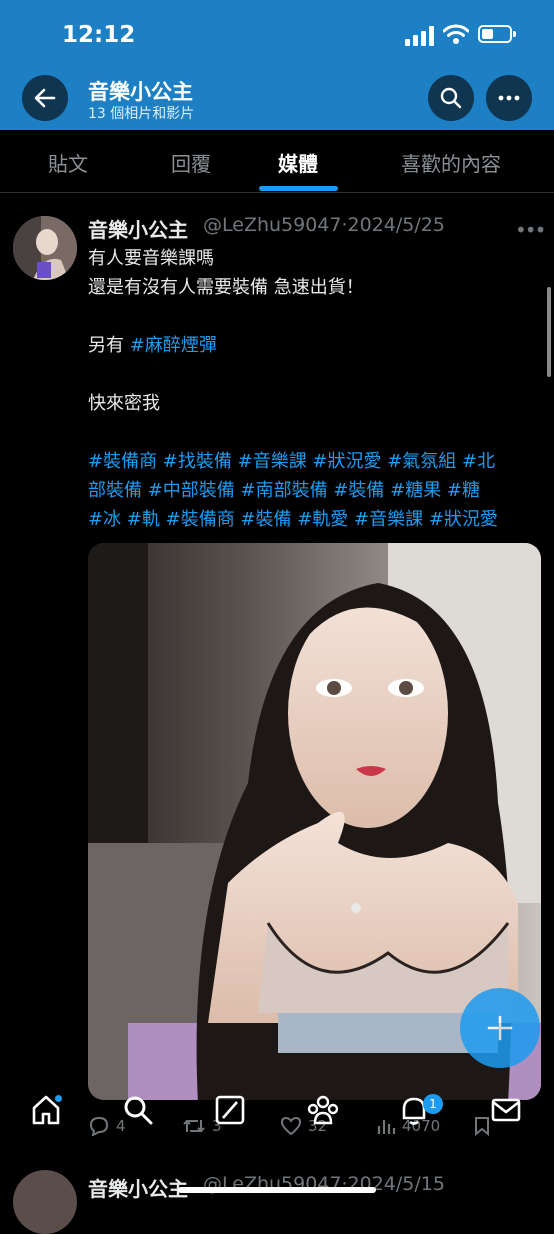  What do you see at coordinates (318, 403) in the screenshot?
I see `post-text-line: 快來密我` at bounding box center [318, 403].